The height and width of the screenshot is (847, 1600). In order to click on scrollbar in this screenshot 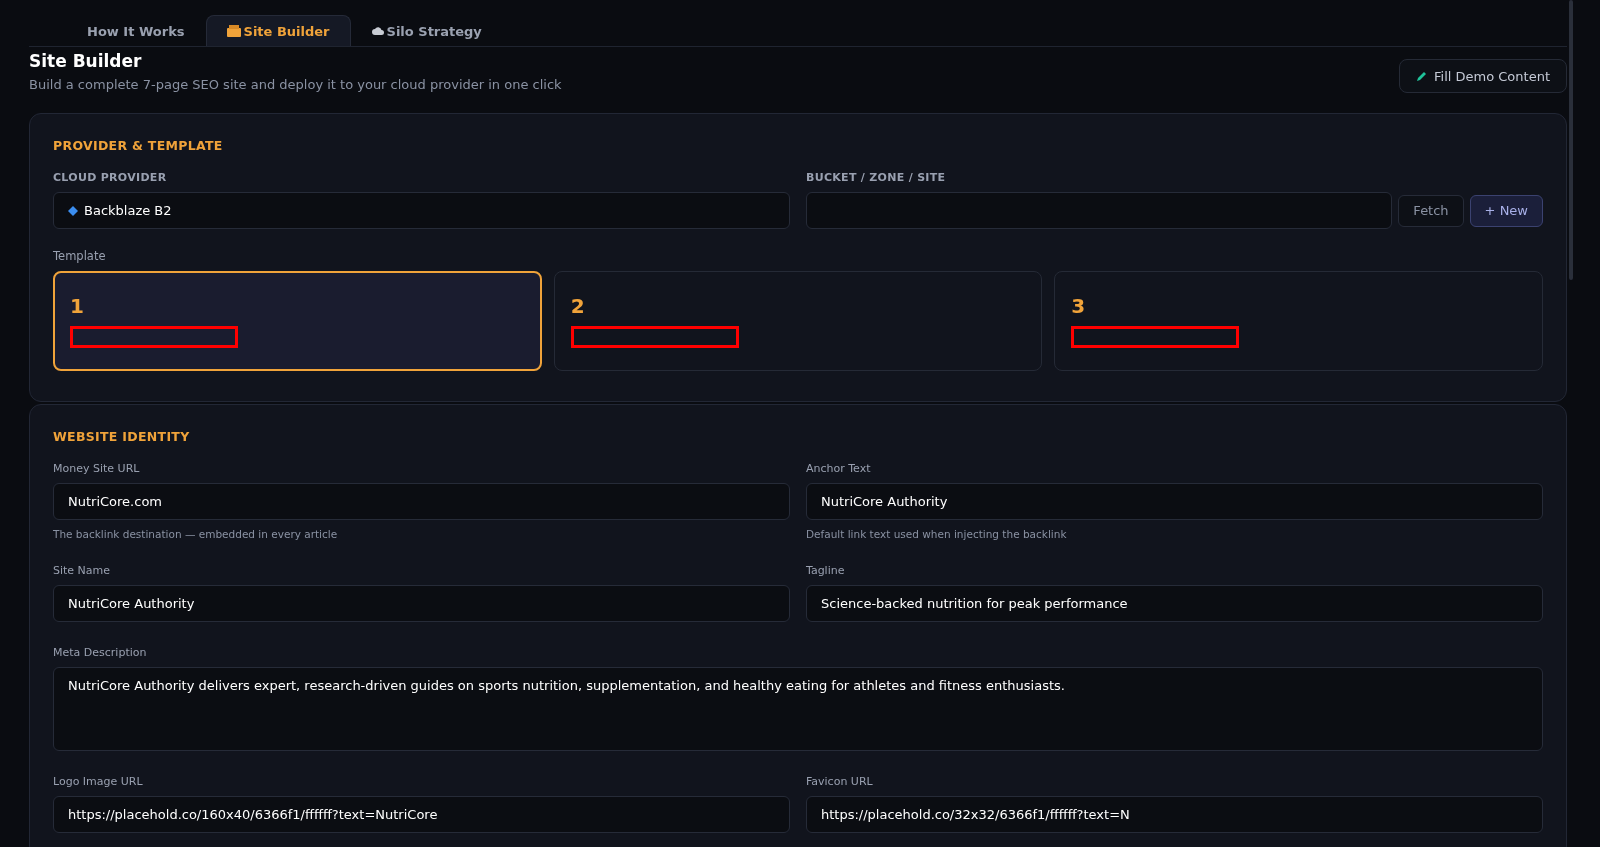, I will do `click(1571, 140)`.